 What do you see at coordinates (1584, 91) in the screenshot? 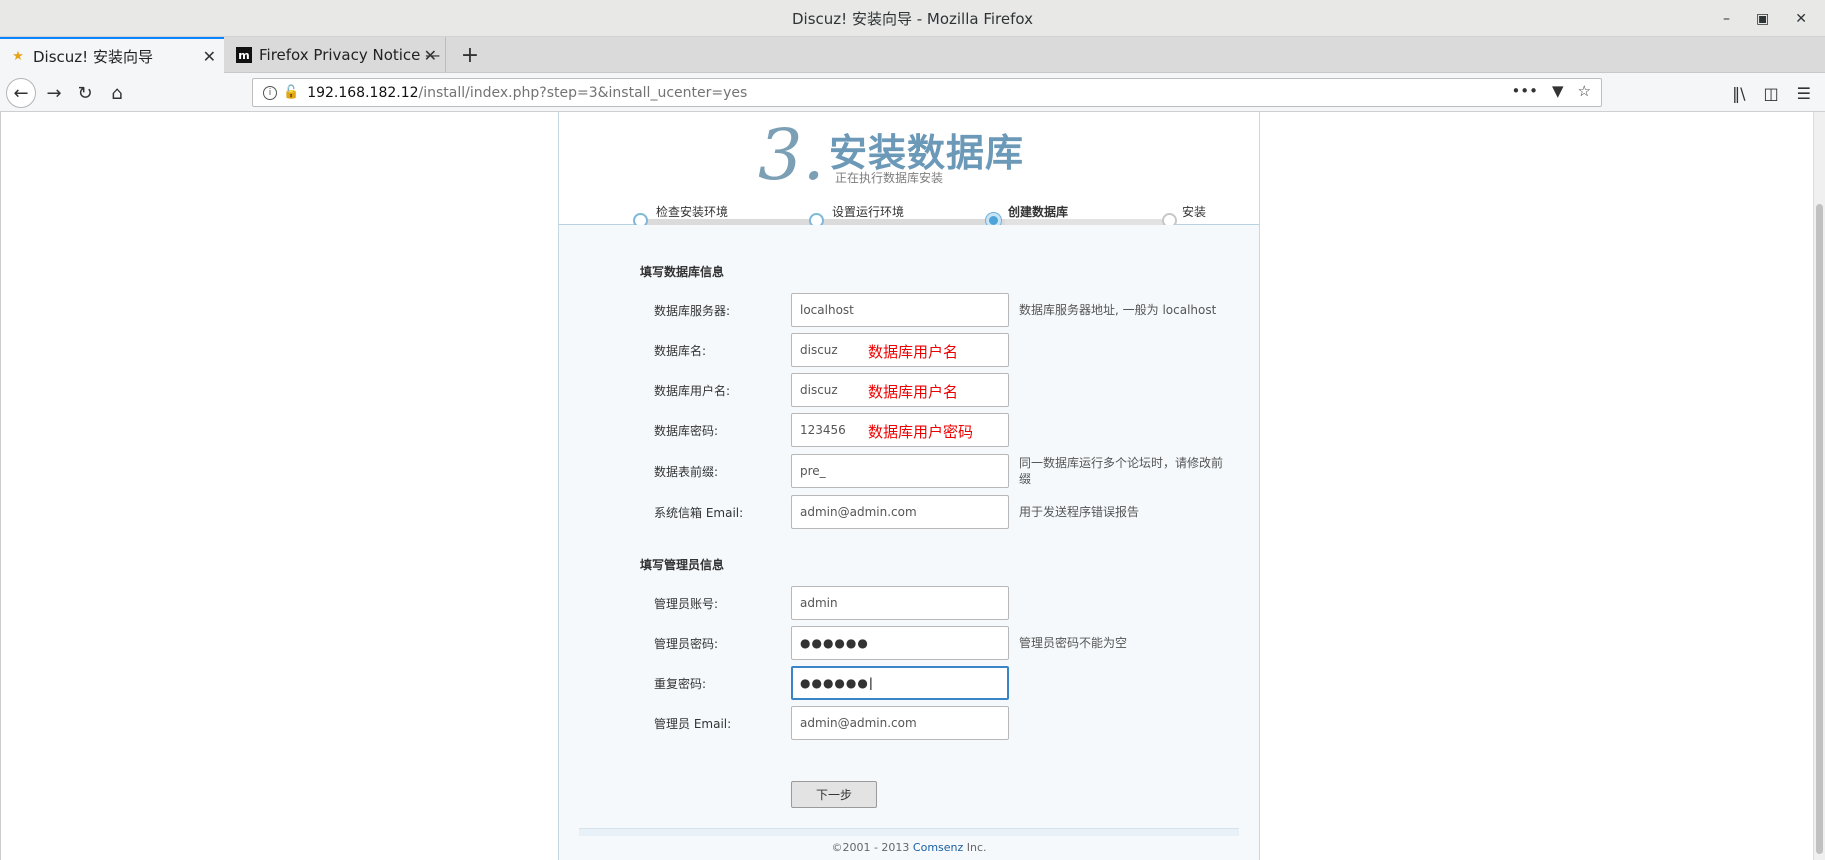
I see `bookmark-star-icon: ☆` at bounding box center [1584, 91].